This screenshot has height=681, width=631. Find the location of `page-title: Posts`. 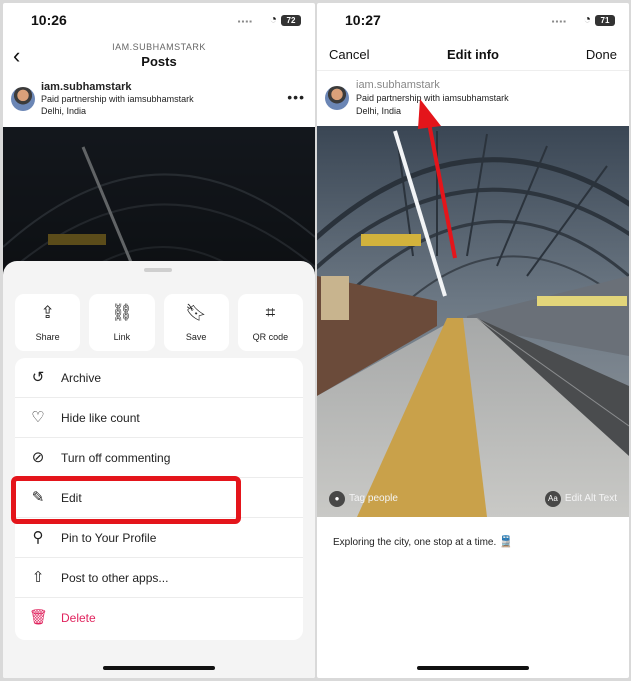

page-title: Posts is located at coordinates (159, 61).